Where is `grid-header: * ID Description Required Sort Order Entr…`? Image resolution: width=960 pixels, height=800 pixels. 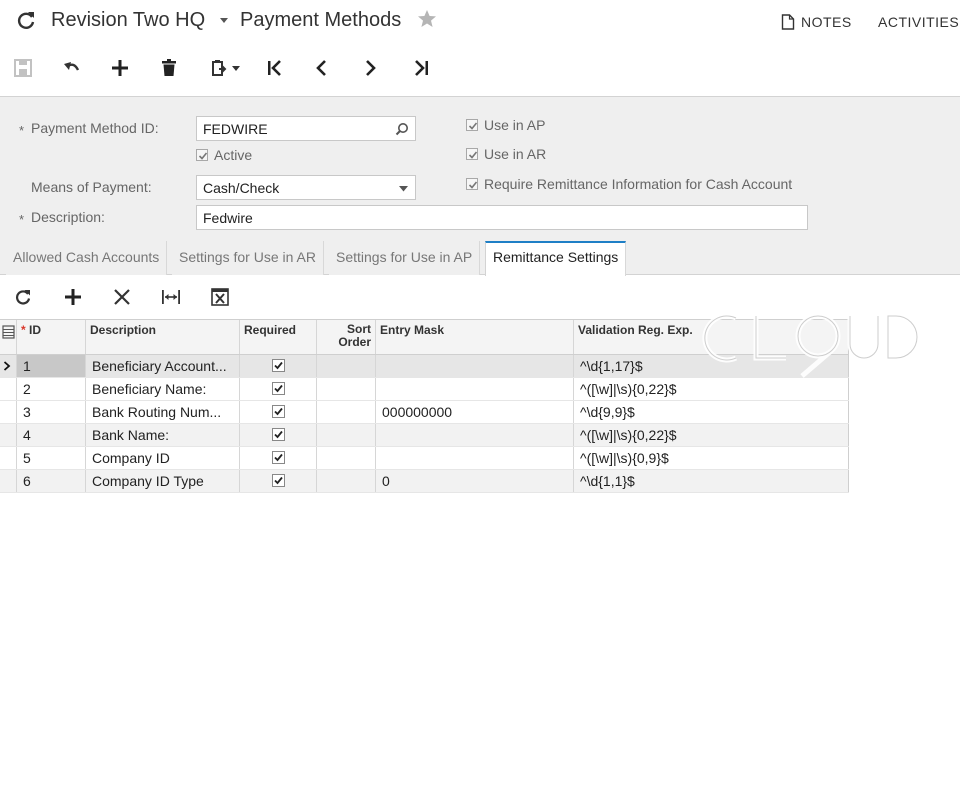
grid-header: * ID Description Required Sort Order Entr… is located at coordinates (424, 337).